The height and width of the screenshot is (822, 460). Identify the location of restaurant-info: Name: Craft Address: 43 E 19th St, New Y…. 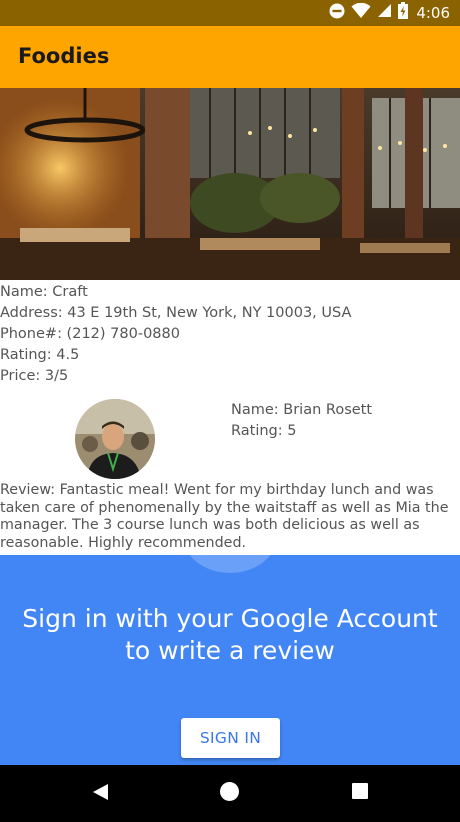
(230, 334).